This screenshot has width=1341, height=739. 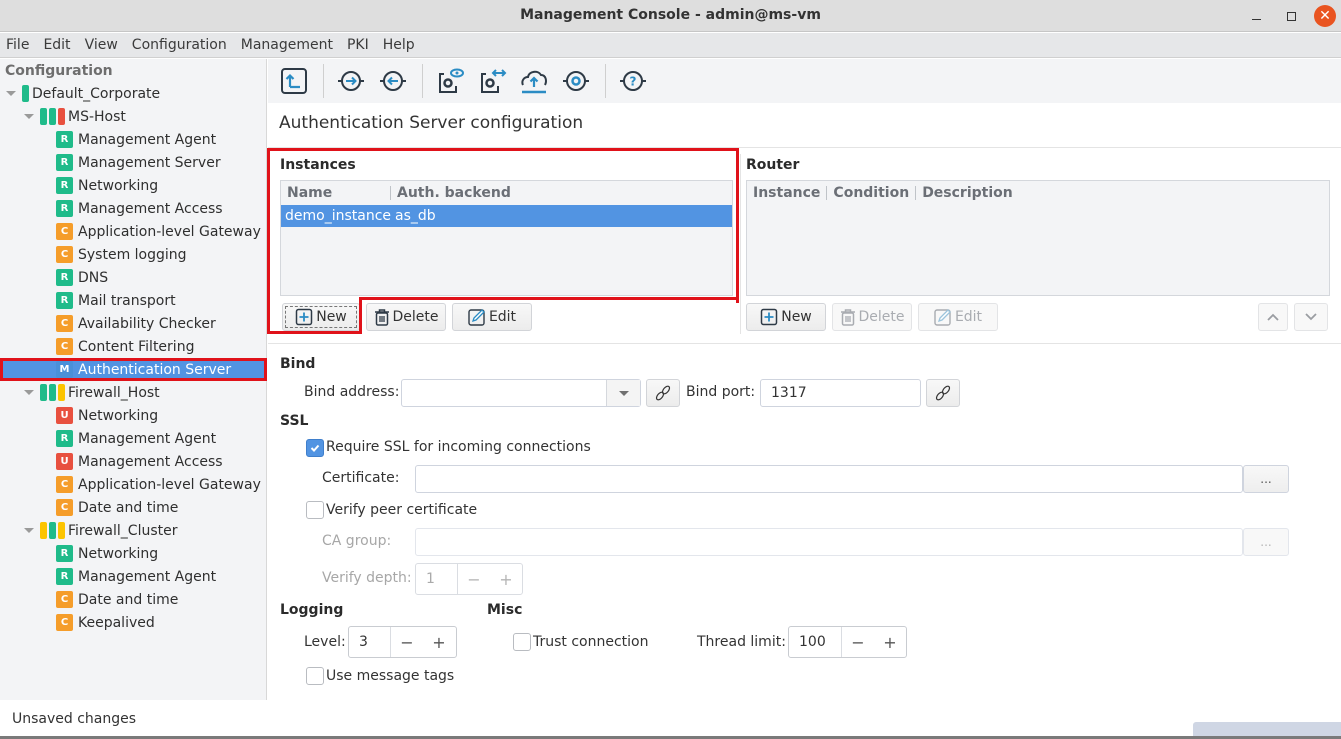 I want to click on maximize-button, so click(x=1291, y=16).